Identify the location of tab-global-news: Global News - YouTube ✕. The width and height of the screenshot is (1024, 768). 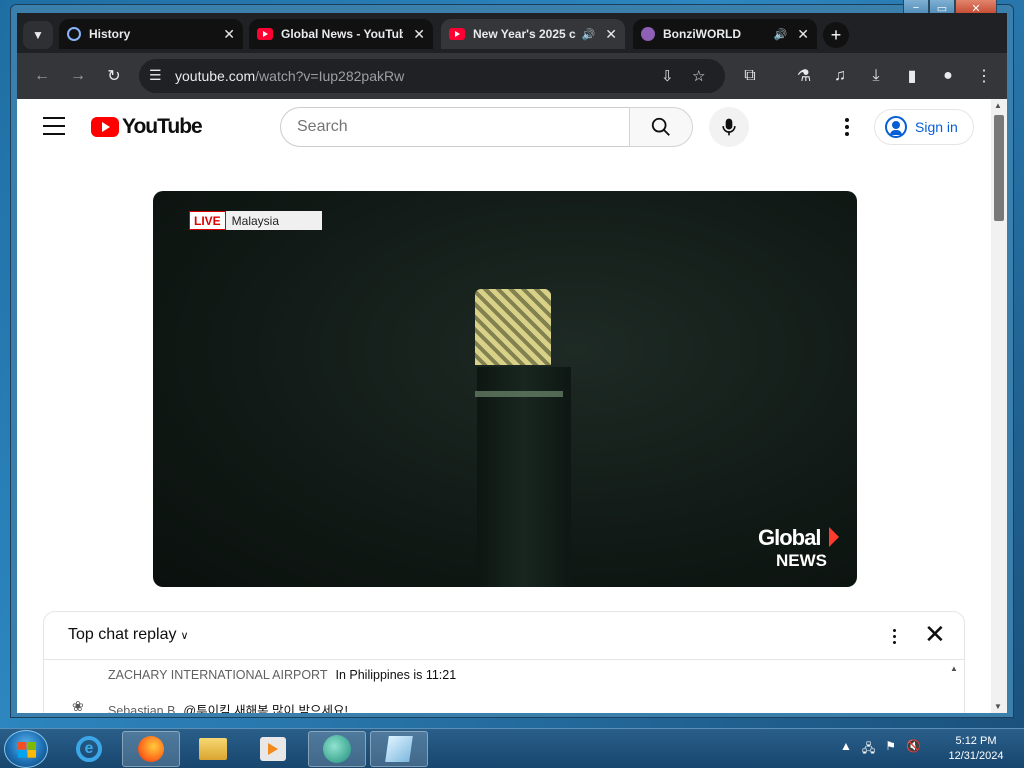
(341, 34).